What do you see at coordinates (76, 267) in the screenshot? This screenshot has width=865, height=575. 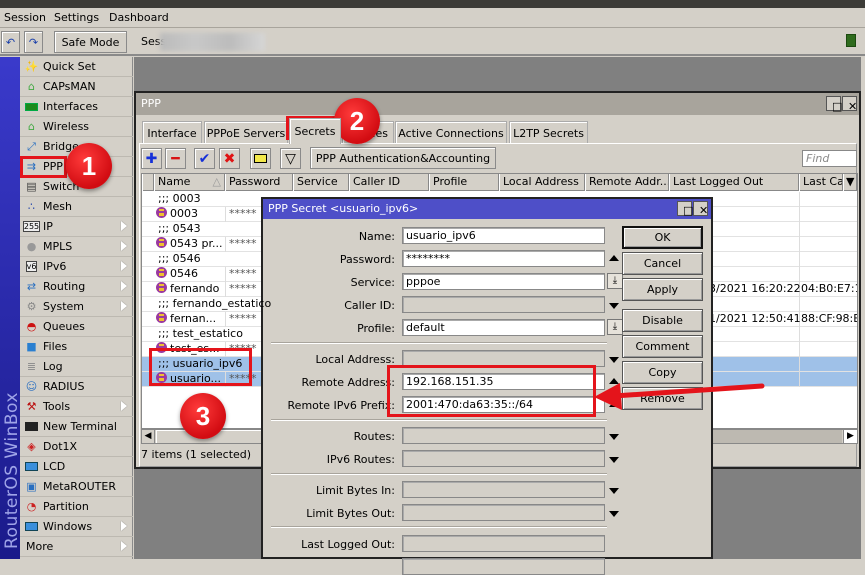 I see `sidebar-item-ipv6: v6 IPv6` at bounding box center [76, 267].